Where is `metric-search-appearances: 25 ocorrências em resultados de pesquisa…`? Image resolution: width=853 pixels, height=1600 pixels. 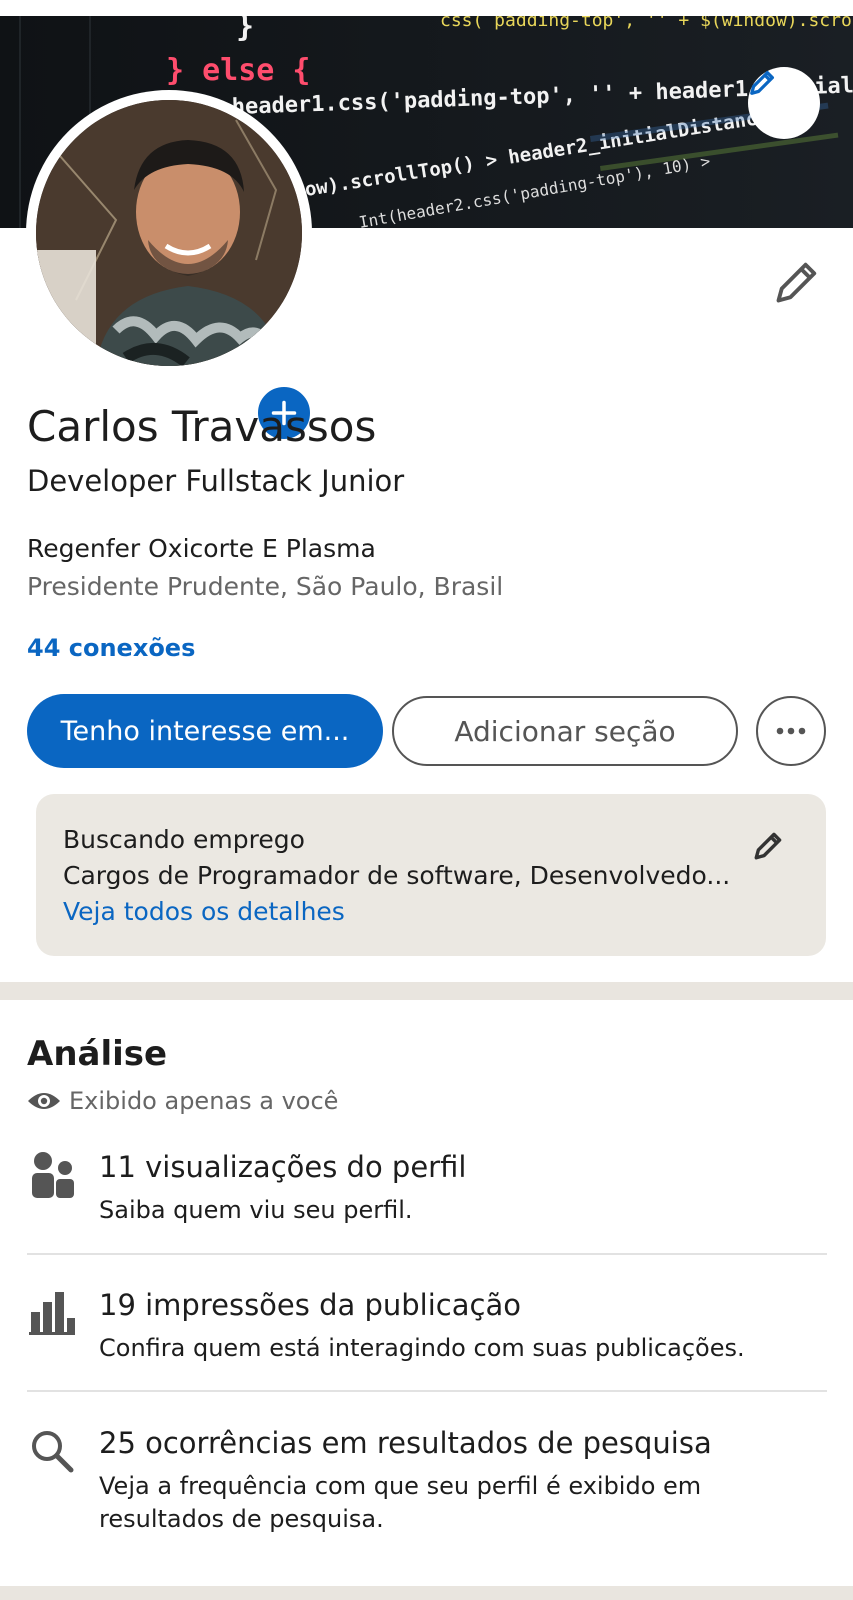 metric-search-appearances: 25 ocorrências em resultados de pesquisa… is located at coordinates (427, 1486).